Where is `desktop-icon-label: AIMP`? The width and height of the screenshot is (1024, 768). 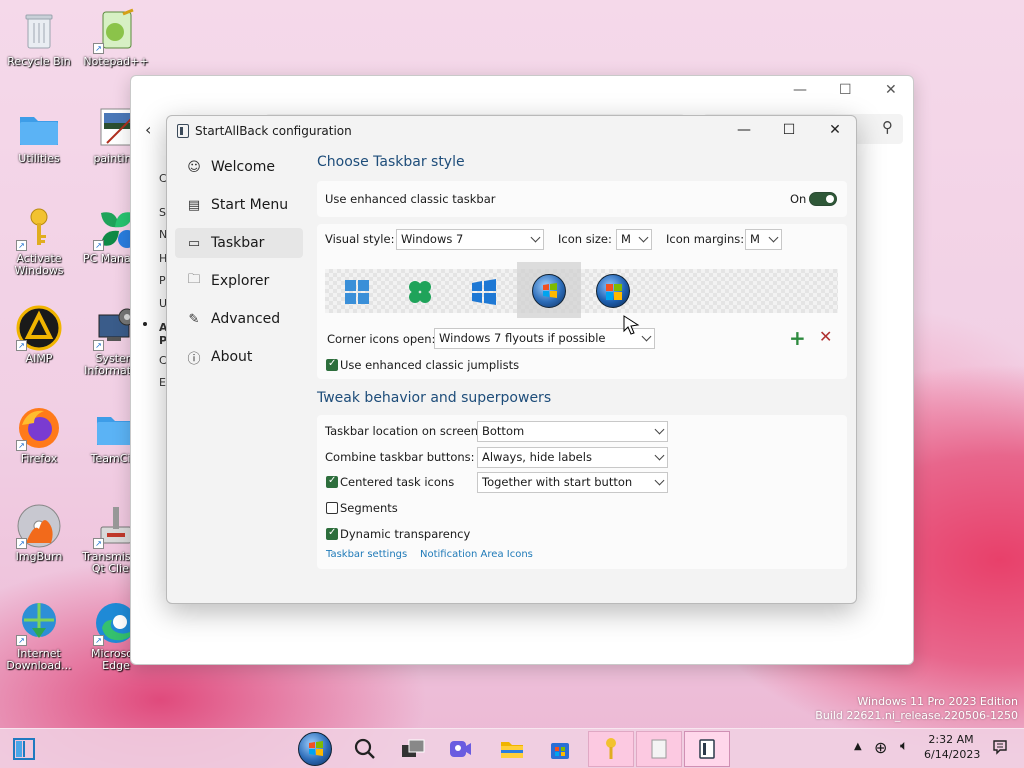
desktop-icon-label: AIMP is located at coordinates (39, 358).